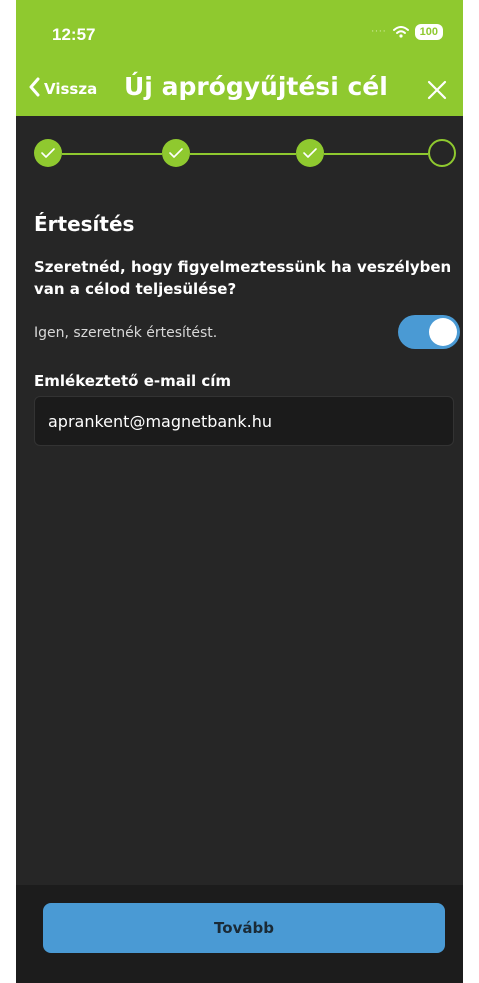 This screenshot has height=983, width=479. What do you see at coordinates (428, 32) in the screenshot?
I see `battery-icon: 100` at bounding box center [428, 32].